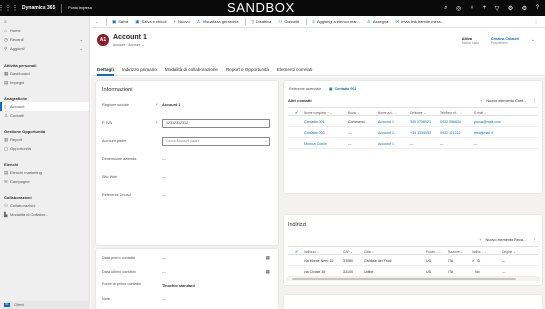  Describe the element at coordinates (497, 8) in the screenshot. I see `filter-icon: ▽` at that location.